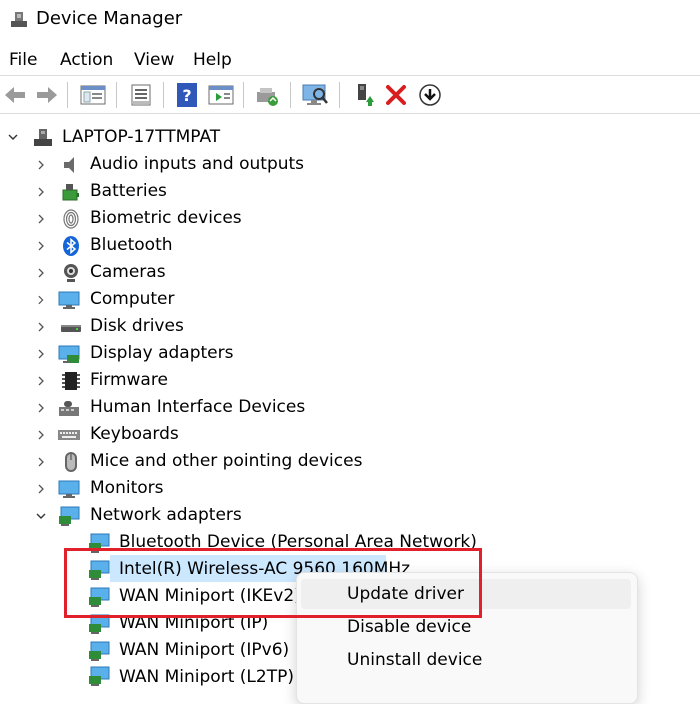 This screenshot has height=704, width=700. I want to click on firmware-chip-icon, so click(71, 381).